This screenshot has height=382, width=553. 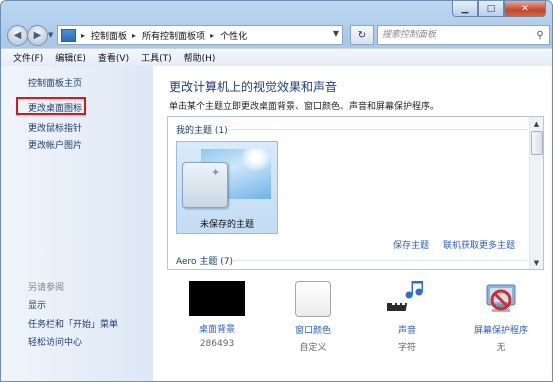 I want to click on theme-settings-bar: 桌面背景 286493 窗口颜色 自定义 声音 字符 屏幕保护程序 无, so click(x=357, y=321).